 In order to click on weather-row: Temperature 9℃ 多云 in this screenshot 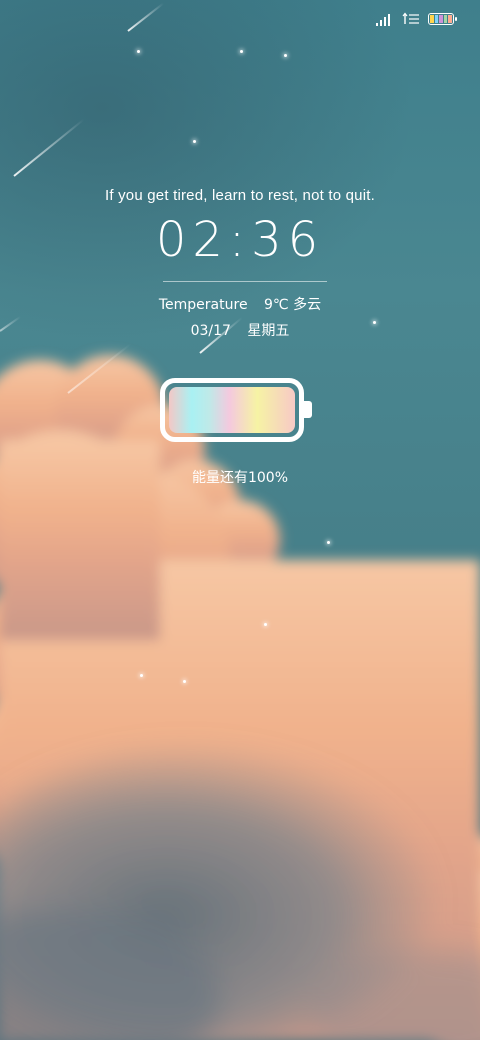, I will do `click(240, 304)`.